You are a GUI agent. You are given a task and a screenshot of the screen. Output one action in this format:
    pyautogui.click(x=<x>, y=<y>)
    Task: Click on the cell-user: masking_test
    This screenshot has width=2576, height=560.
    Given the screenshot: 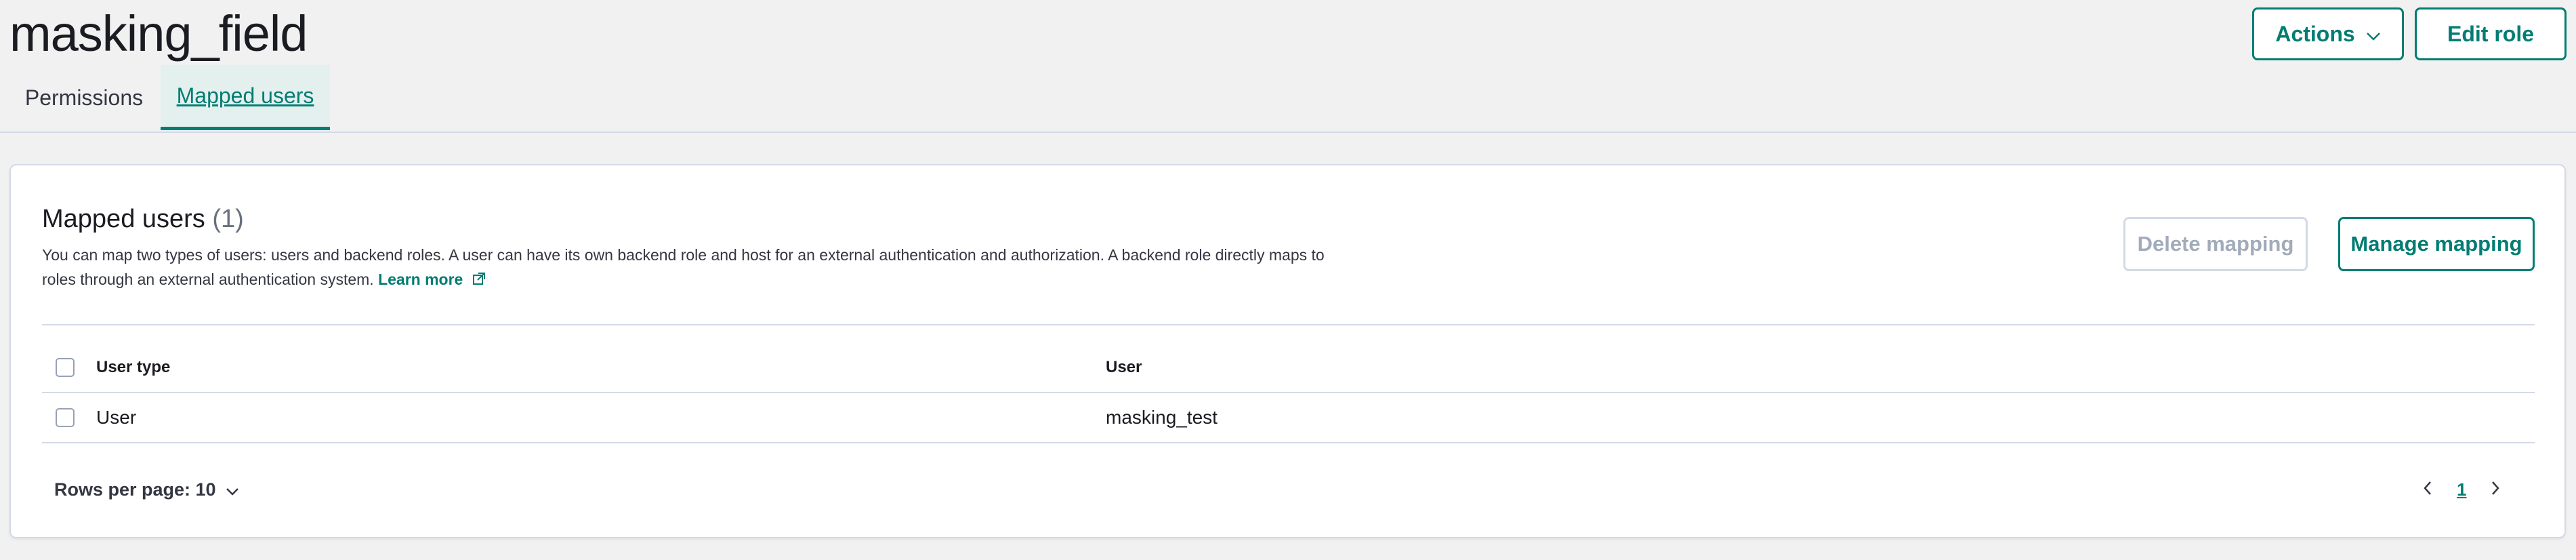 What is the action you would take?
    pyautogui.click(x=1162, y=417)
    